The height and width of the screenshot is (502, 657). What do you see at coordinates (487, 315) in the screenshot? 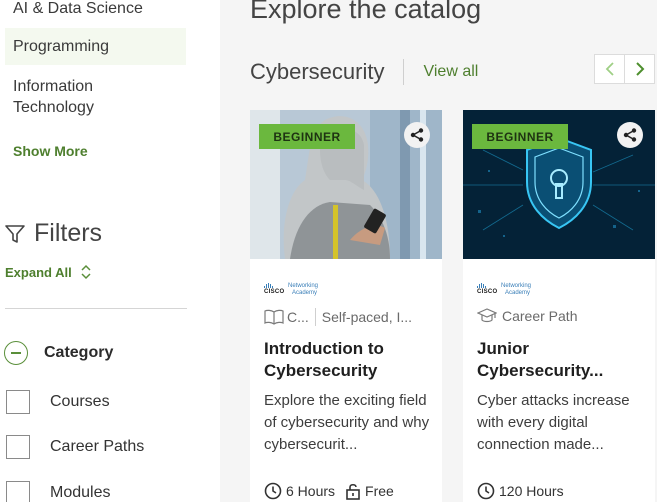
I see `graduation-cap-icon` at bounding box center [487, 315].